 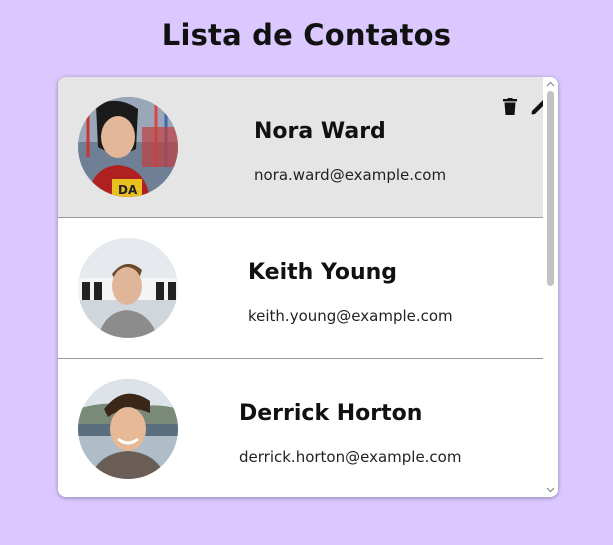 What do you see at coordinates (331, 413) in the screenshot?
I see `contact-name: Derrick Horton` at bounding box center [331, 413].